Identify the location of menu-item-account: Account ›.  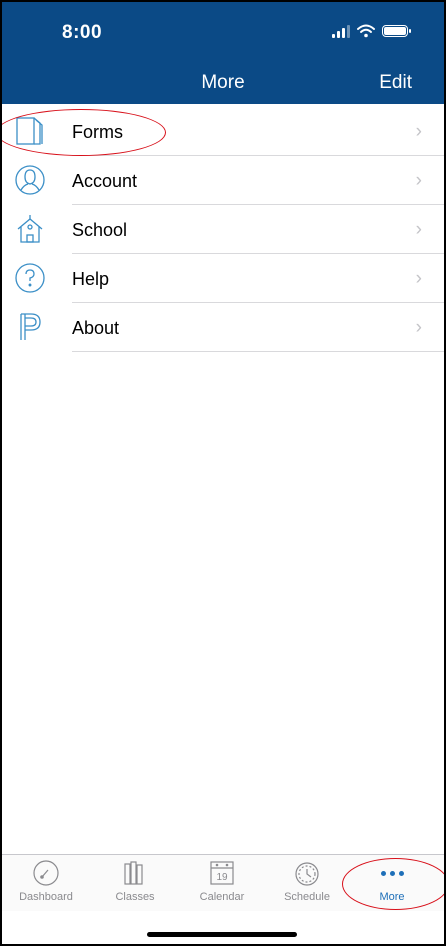
(223, 180).